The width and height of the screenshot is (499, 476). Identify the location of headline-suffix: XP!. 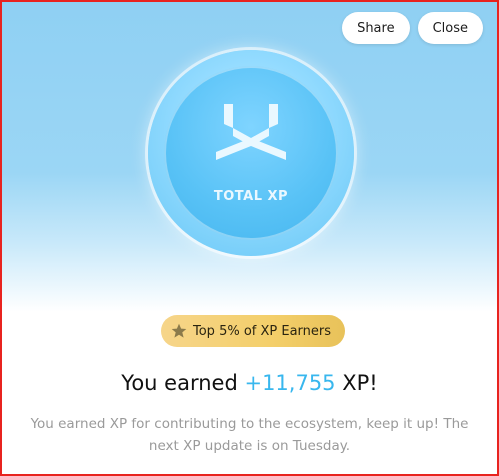
(356, 383).